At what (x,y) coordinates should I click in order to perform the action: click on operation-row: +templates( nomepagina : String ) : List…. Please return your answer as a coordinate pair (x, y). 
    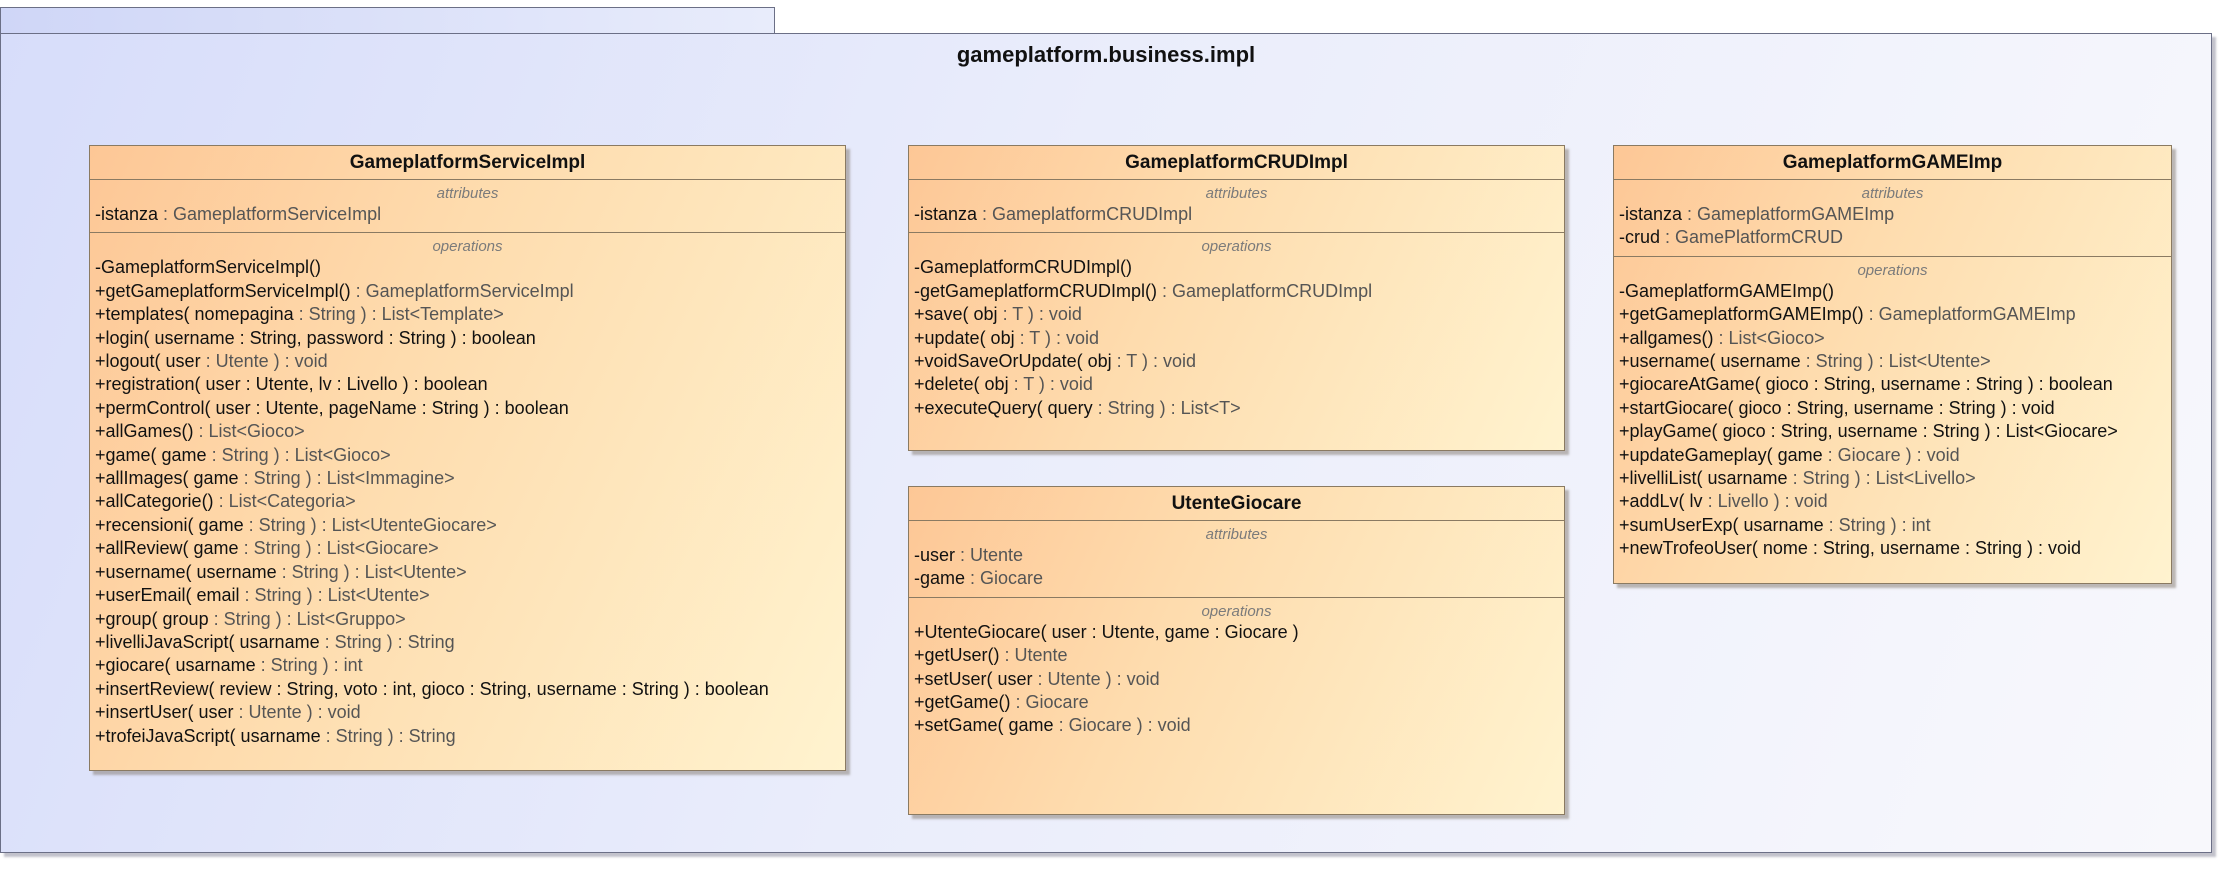
    Looking at the image, I should click on (467, 314).